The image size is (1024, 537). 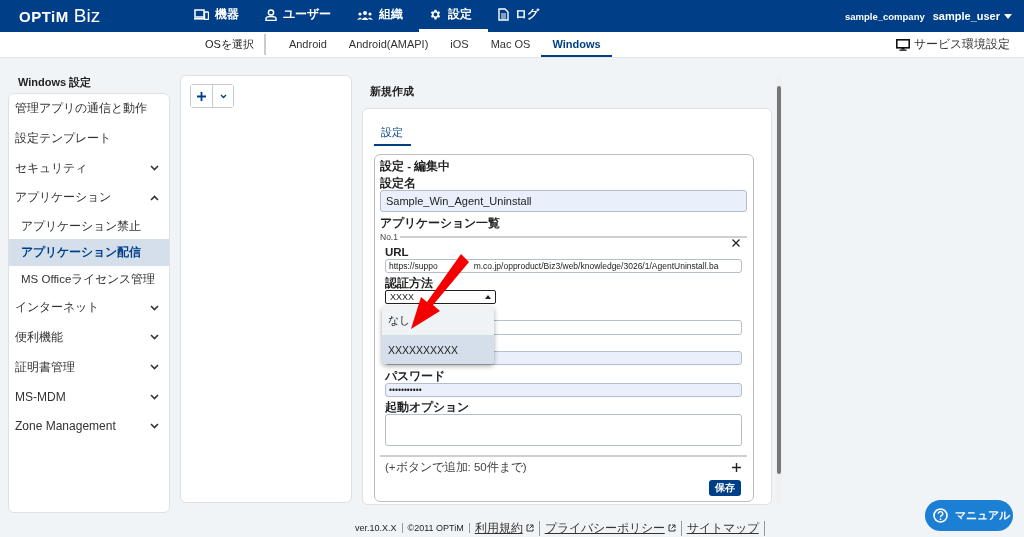 What do you see at coordinates (201, 14) in the screenshot?
I see `device-icon` at bounding box center [201, 14].